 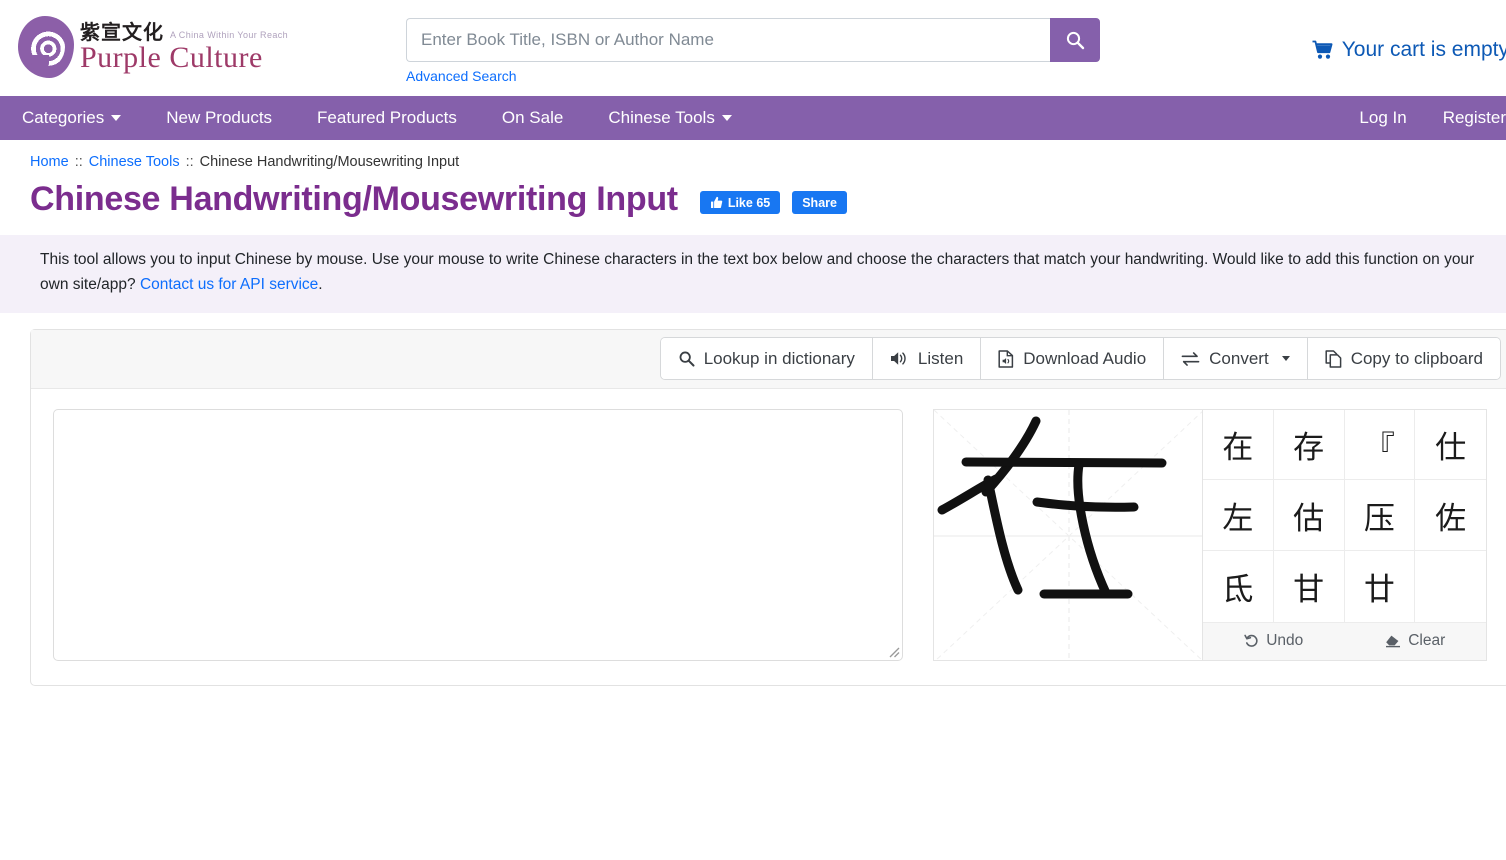 What do you see at coordinates (1068, 534) in the screenshot?
I see `handwriting-canvas` at bounding box center [1068, 534].